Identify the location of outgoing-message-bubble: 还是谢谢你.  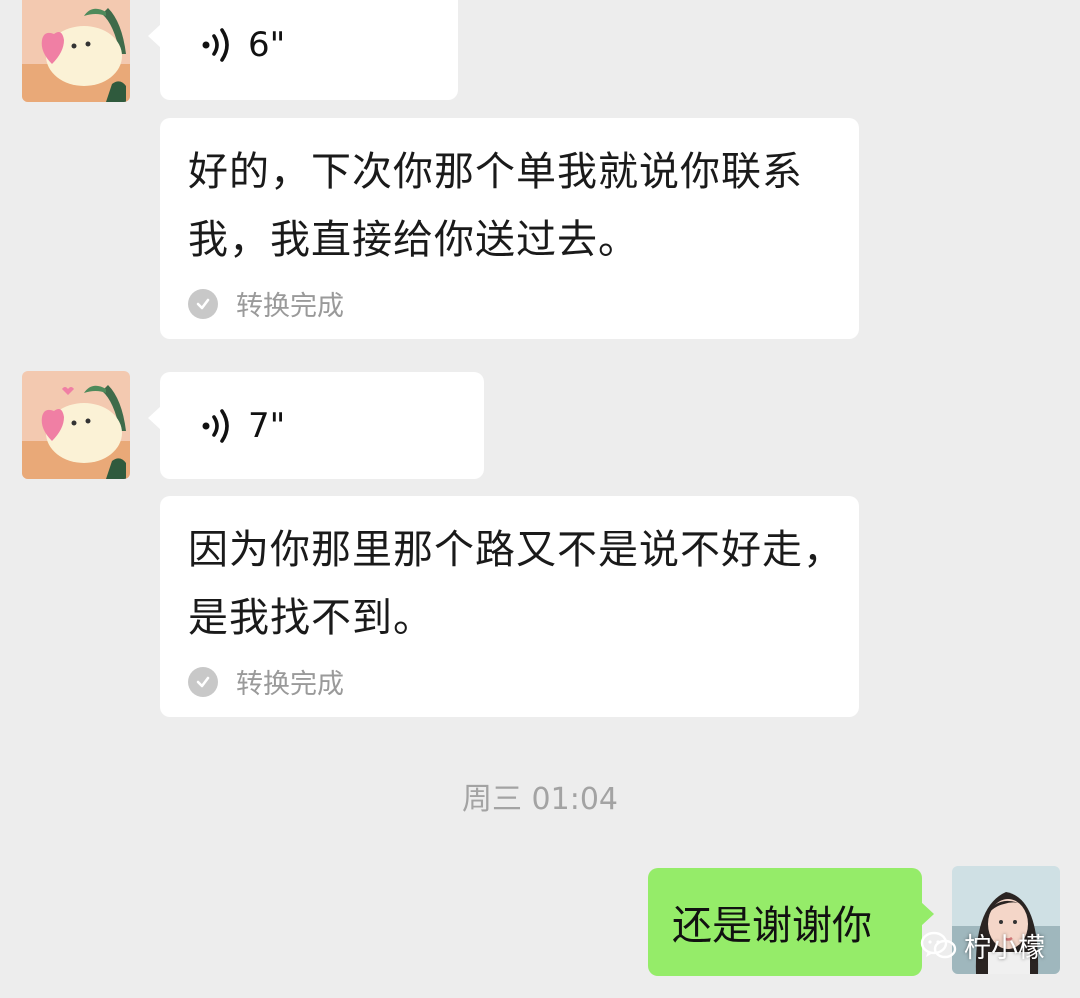
(791, 922).